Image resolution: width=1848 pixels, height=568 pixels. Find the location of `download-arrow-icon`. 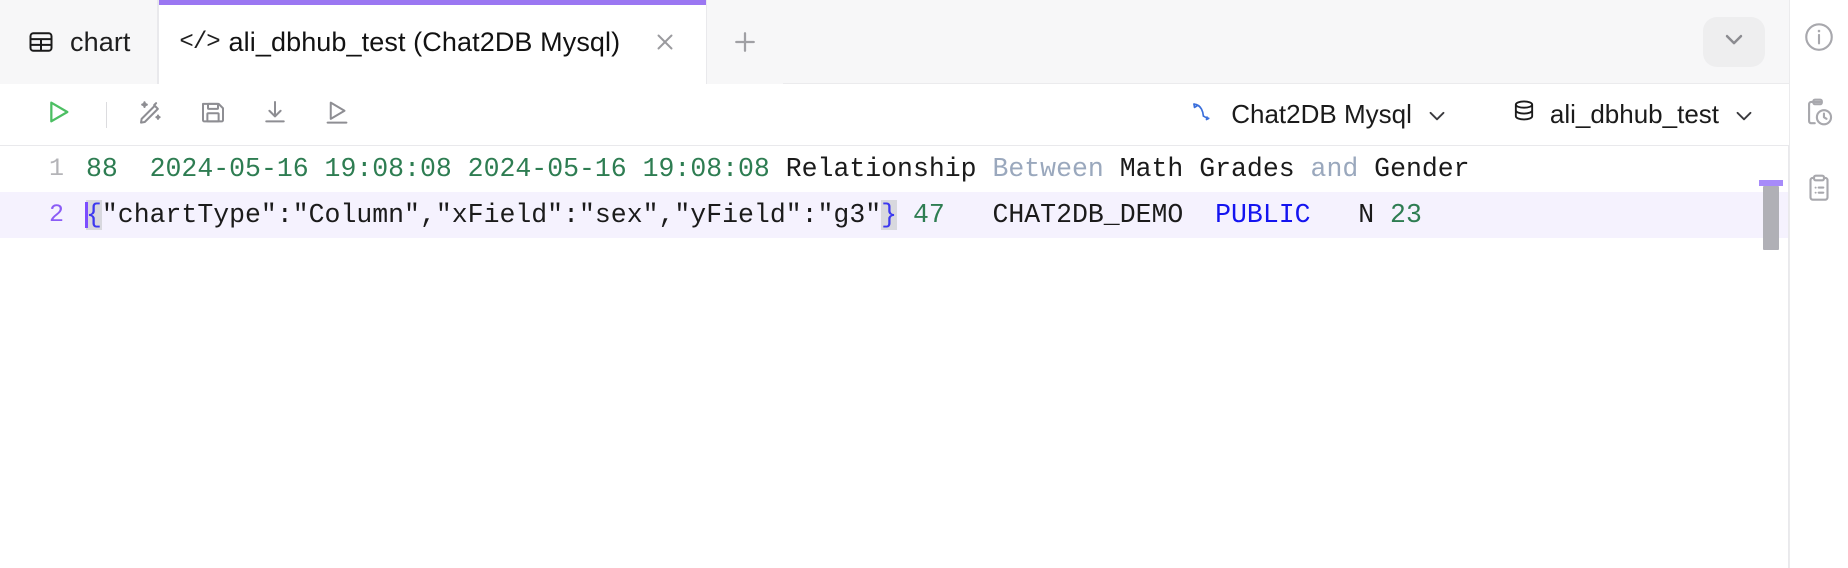

download-arrow-icon is located at coordinates (275, 114).